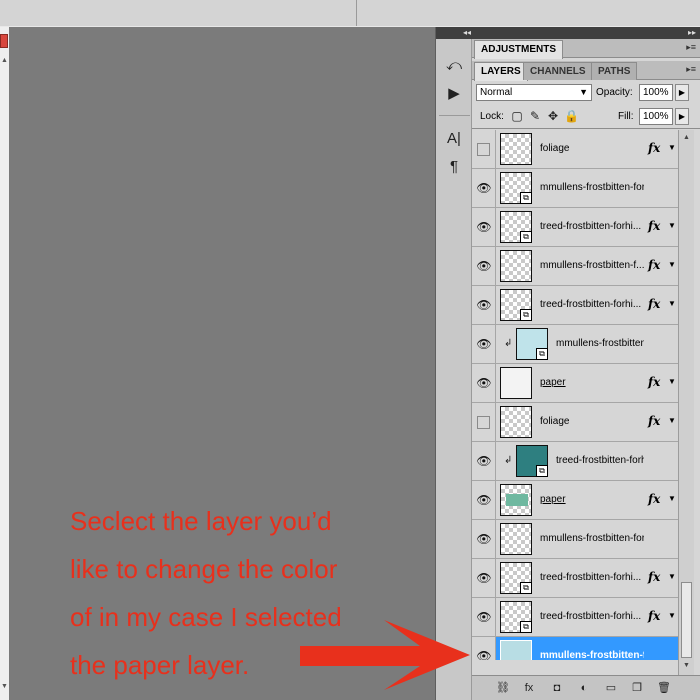 The image size is (700, 700). I want to click on annotation-arrow-shape, so click(385, 655).